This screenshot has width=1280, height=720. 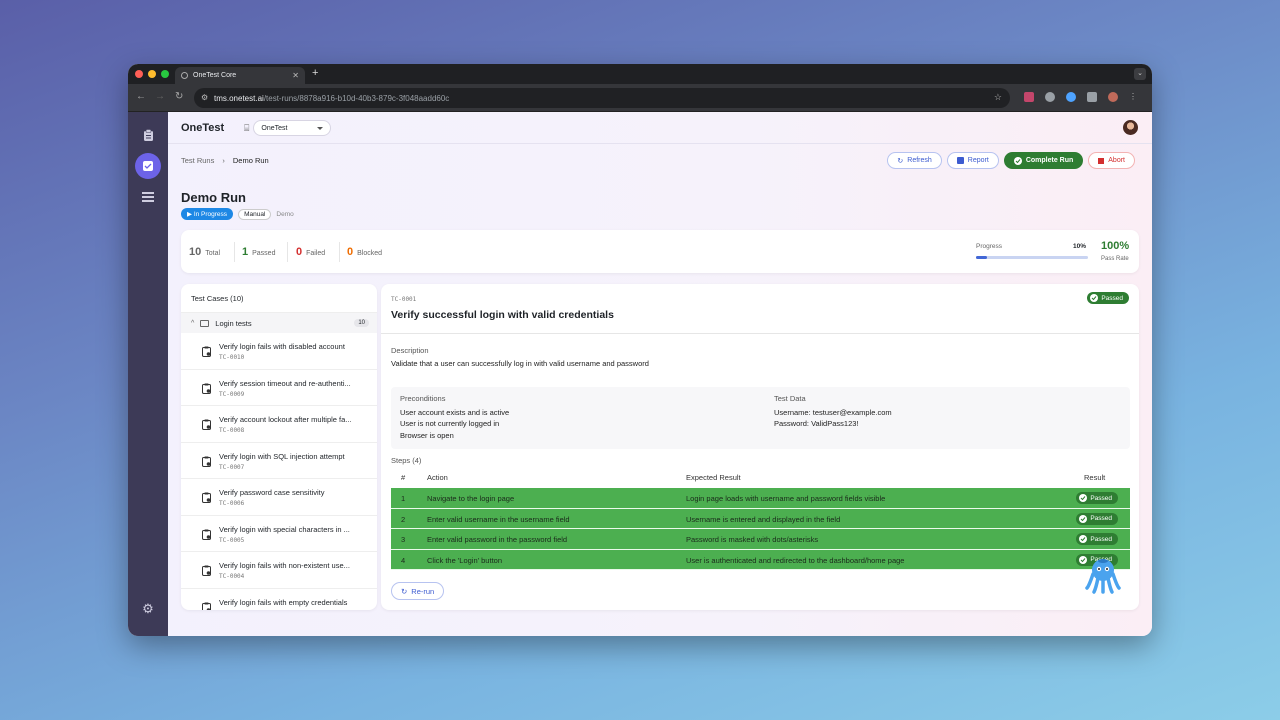 I want to click on stat-passed-value: 1, so click(x=245, y=252).